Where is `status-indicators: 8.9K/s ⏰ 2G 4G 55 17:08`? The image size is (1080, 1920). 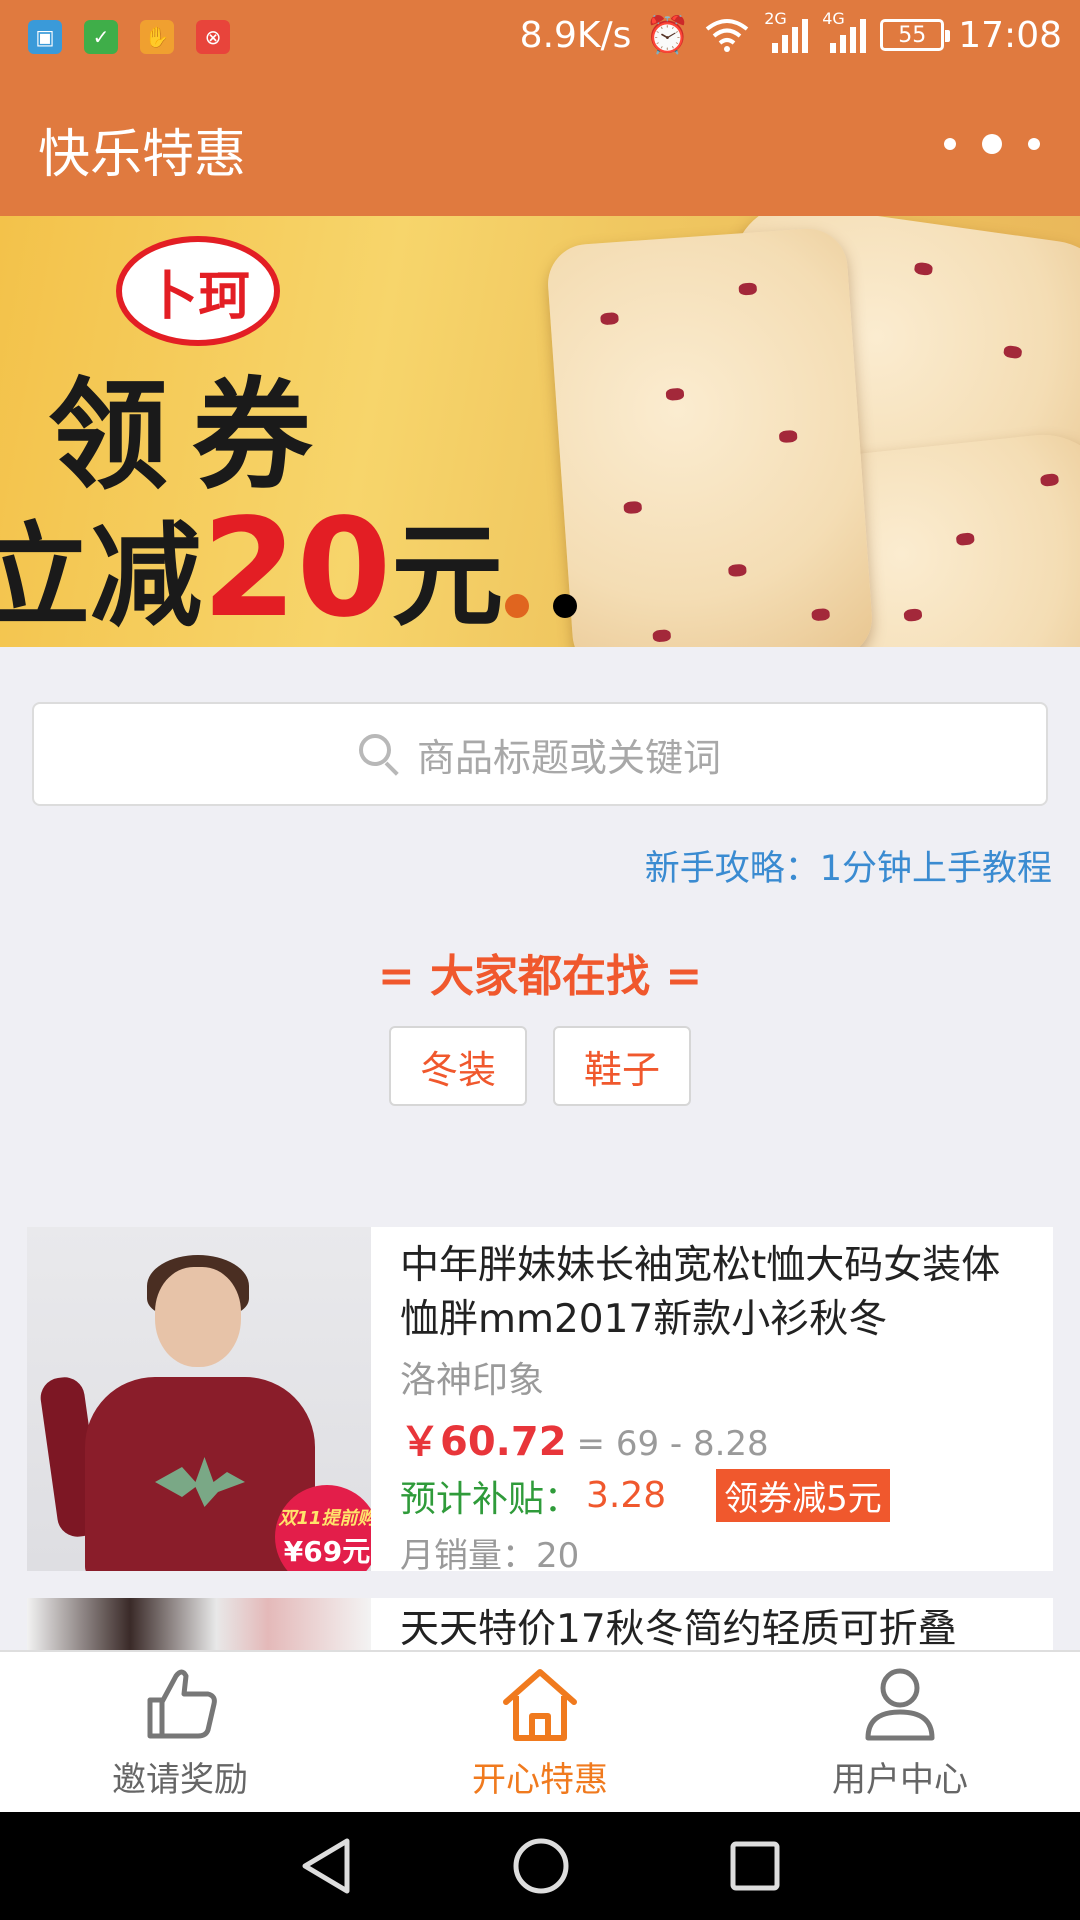
status-indicators: 8.9K/s ⏰ 2G 4G 55 17:08 is located at coordinates (790, 32).